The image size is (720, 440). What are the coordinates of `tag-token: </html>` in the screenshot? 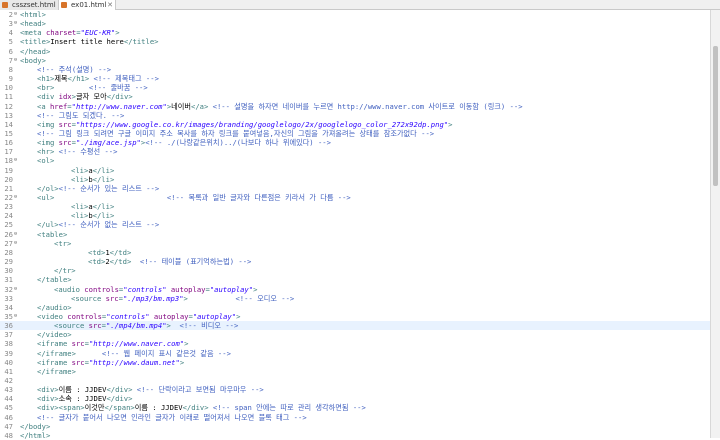 It's located at (35, 435).